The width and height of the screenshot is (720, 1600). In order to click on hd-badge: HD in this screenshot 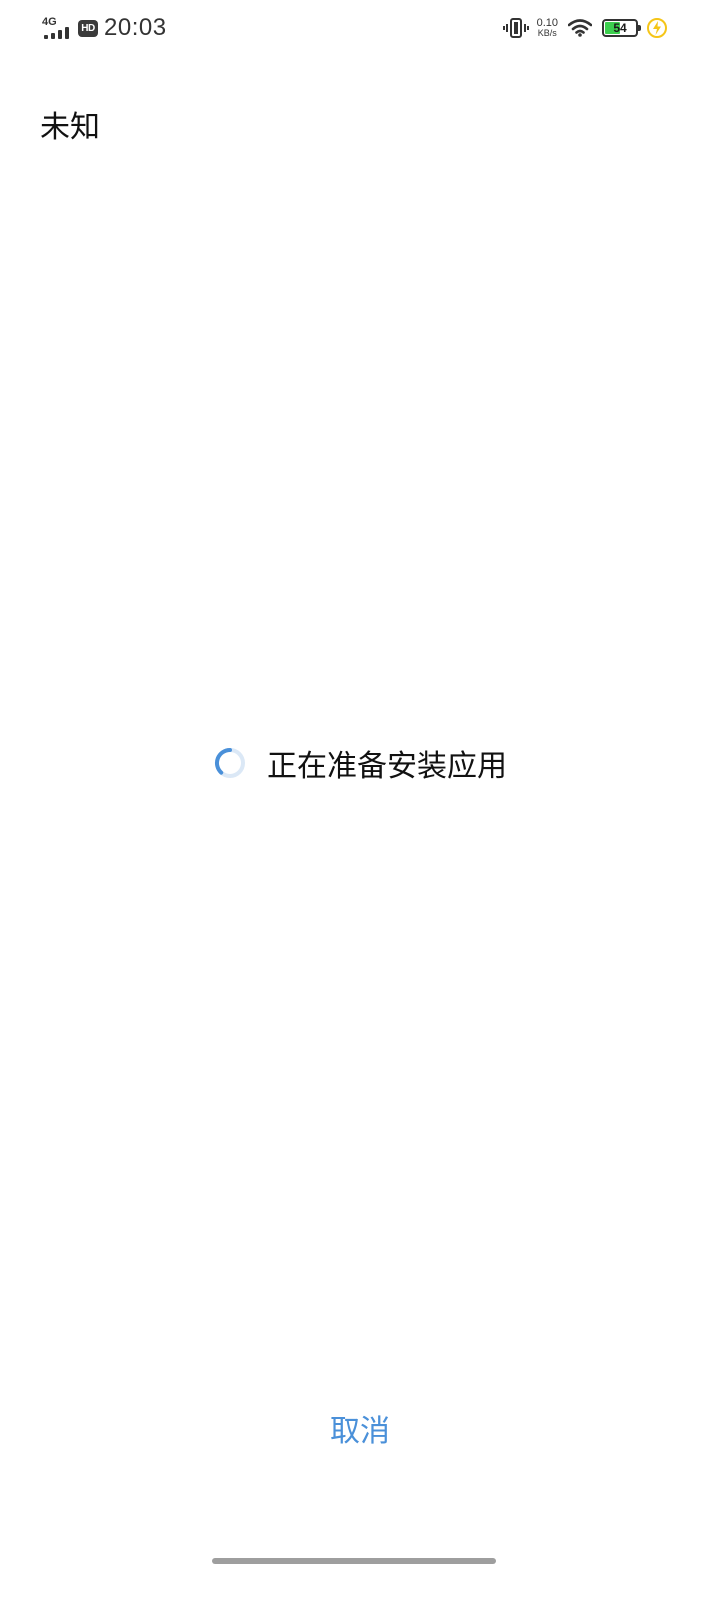, I will do `click(88, 28)`.